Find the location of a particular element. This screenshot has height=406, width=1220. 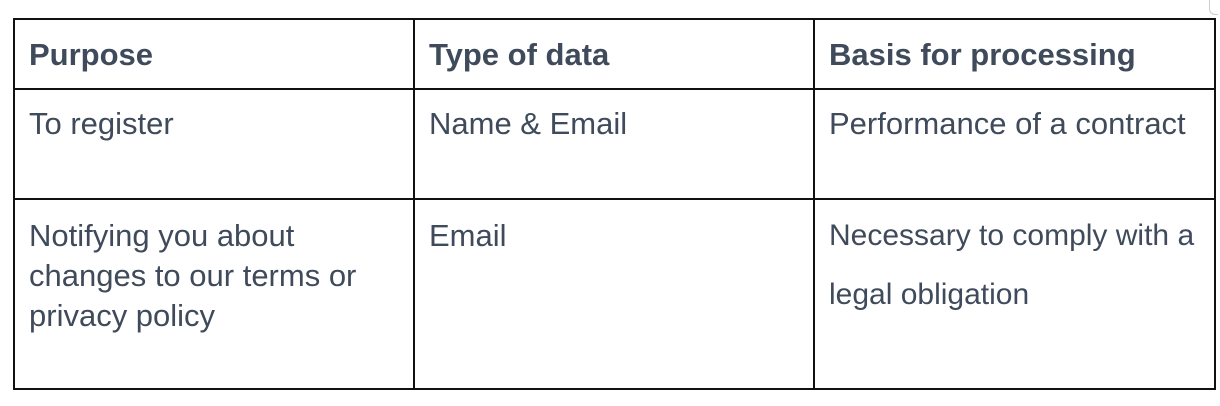

corner-mark-decoration is located at coordinates (1213, 7).